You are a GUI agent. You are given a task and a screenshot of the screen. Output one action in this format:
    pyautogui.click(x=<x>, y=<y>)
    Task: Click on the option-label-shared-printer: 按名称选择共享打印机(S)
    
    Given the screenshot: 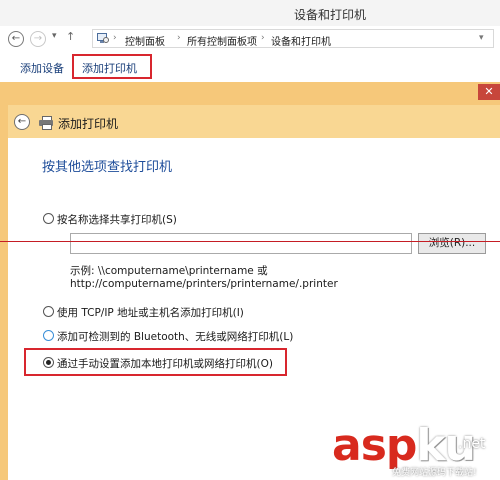 What is the action you would take?
    pyautogui.click(x=117, y=219)
    